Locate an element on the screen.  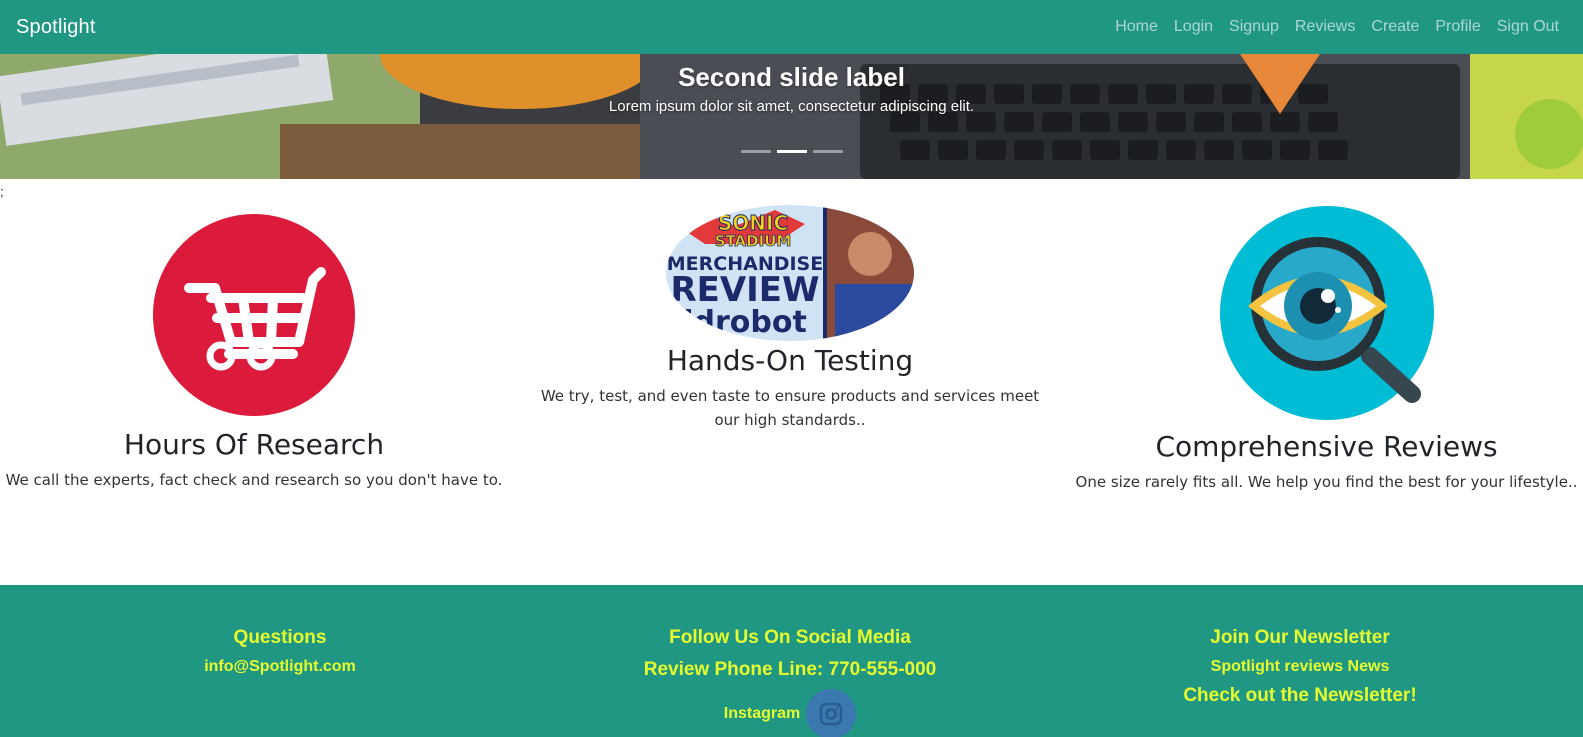
nav-signup-link: Signup is located at coordinates (1254, 27).